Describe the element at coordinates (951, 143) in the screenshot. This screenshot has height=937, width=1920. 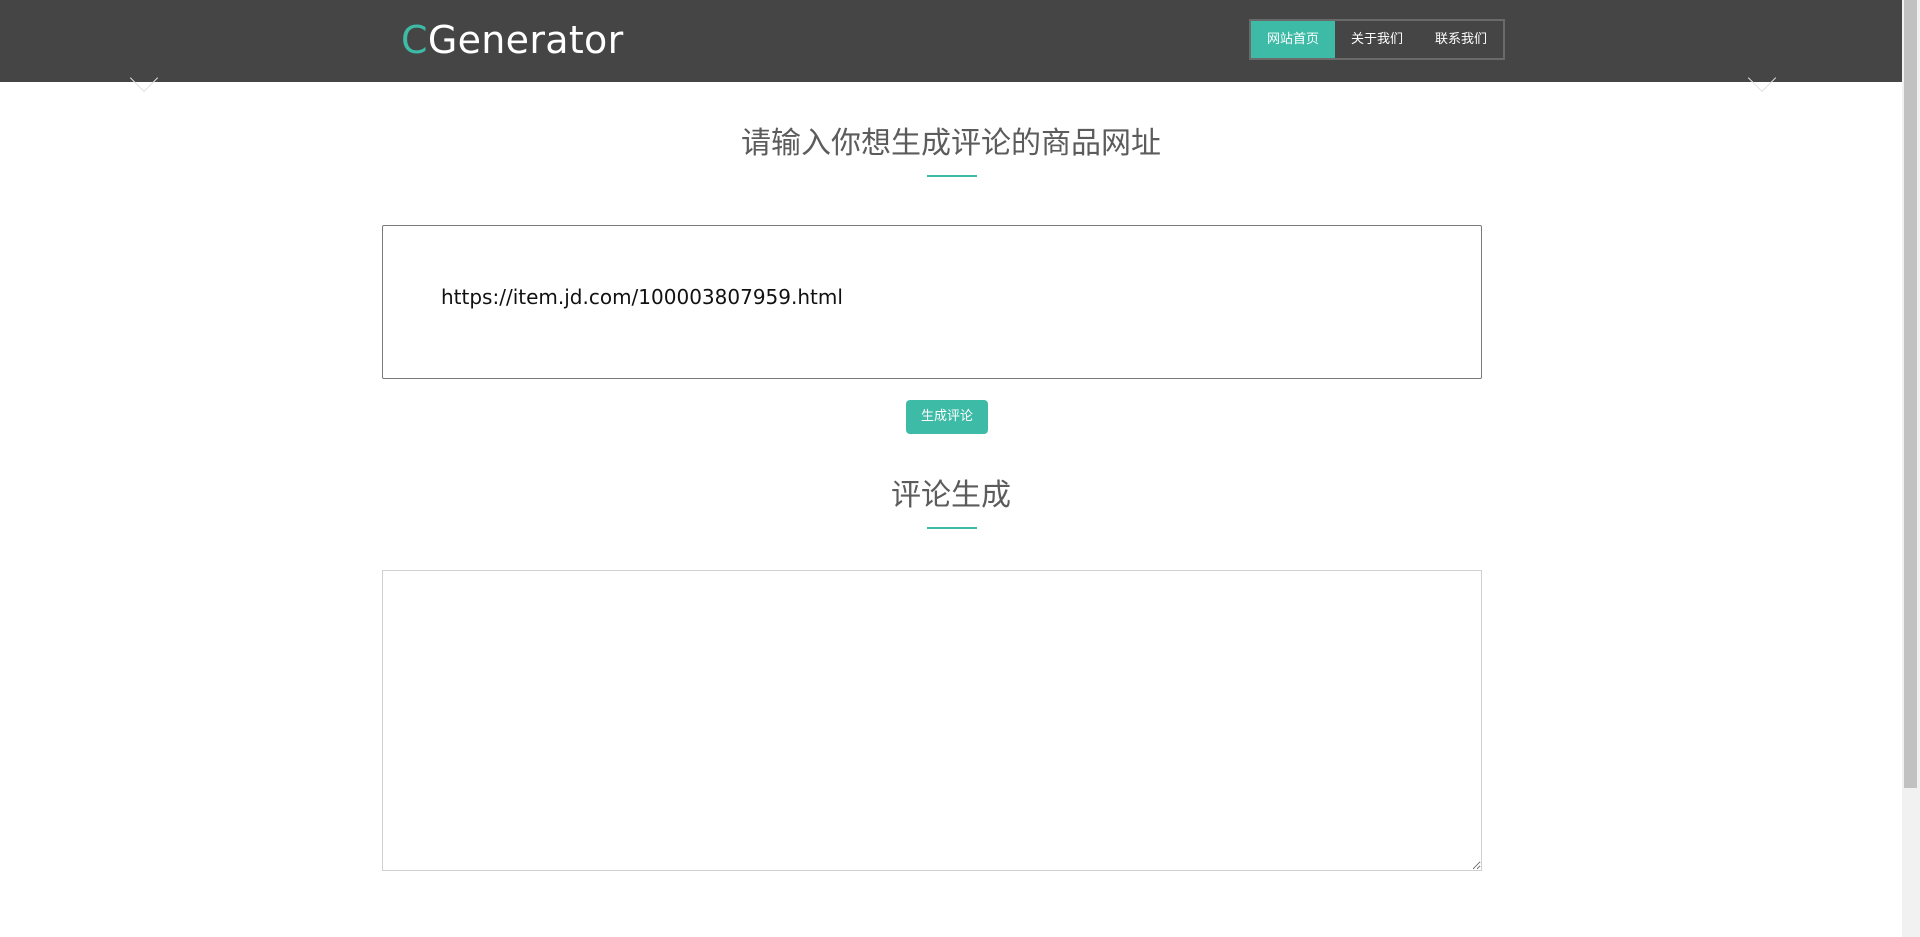
I see `url-section-title: 请输入你想生成评论的商品网址` at that location.